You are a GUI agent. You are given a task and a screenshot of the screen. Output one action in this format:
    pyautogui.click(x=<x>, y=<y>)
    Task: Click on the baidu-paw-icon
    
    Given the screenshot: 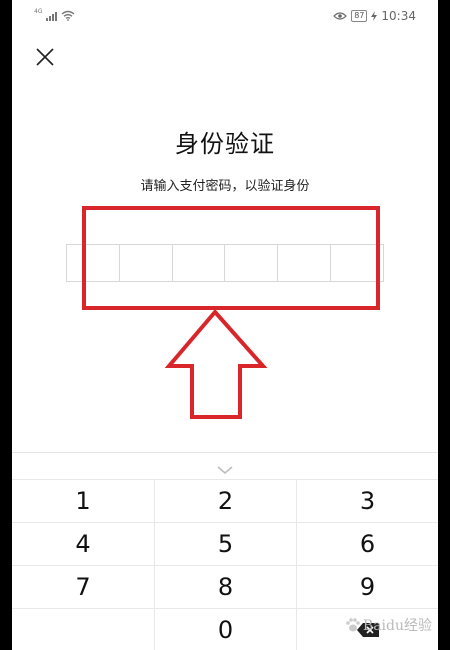 What is the action you would take?
    pyautogui.click(x=353, y=625)
    